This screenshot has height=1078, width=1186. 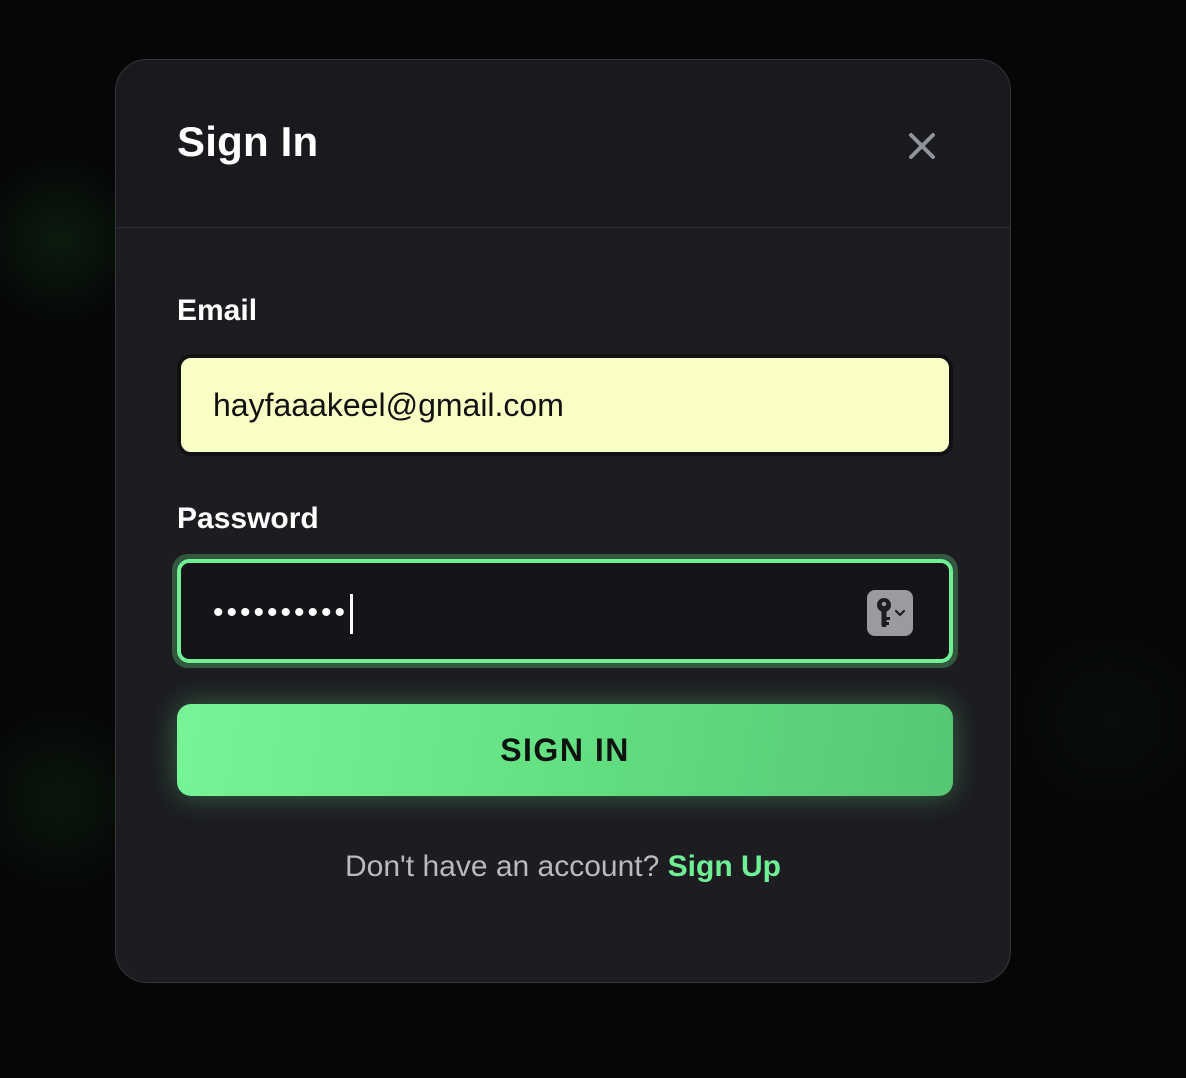 I want to click on signup-prompt-text: Don't have an account?, so click(x=502, y=866).